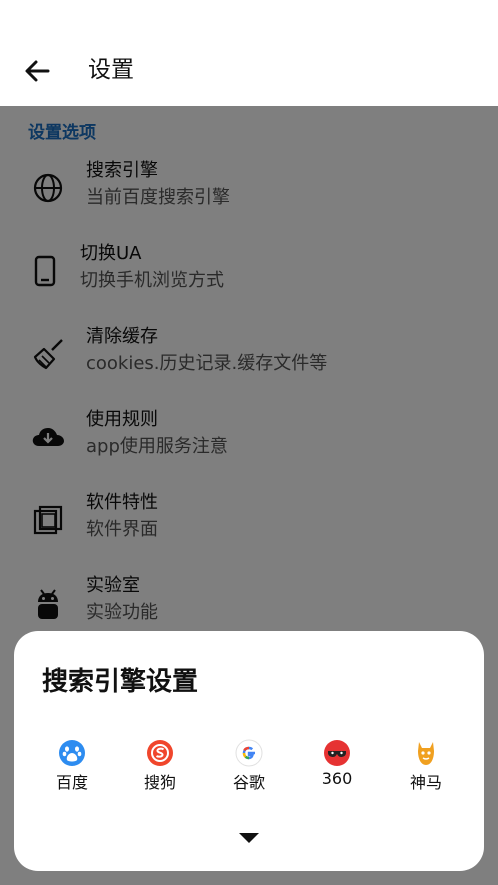  I want to click on engine-label: 谷歌, so click(248, 782).